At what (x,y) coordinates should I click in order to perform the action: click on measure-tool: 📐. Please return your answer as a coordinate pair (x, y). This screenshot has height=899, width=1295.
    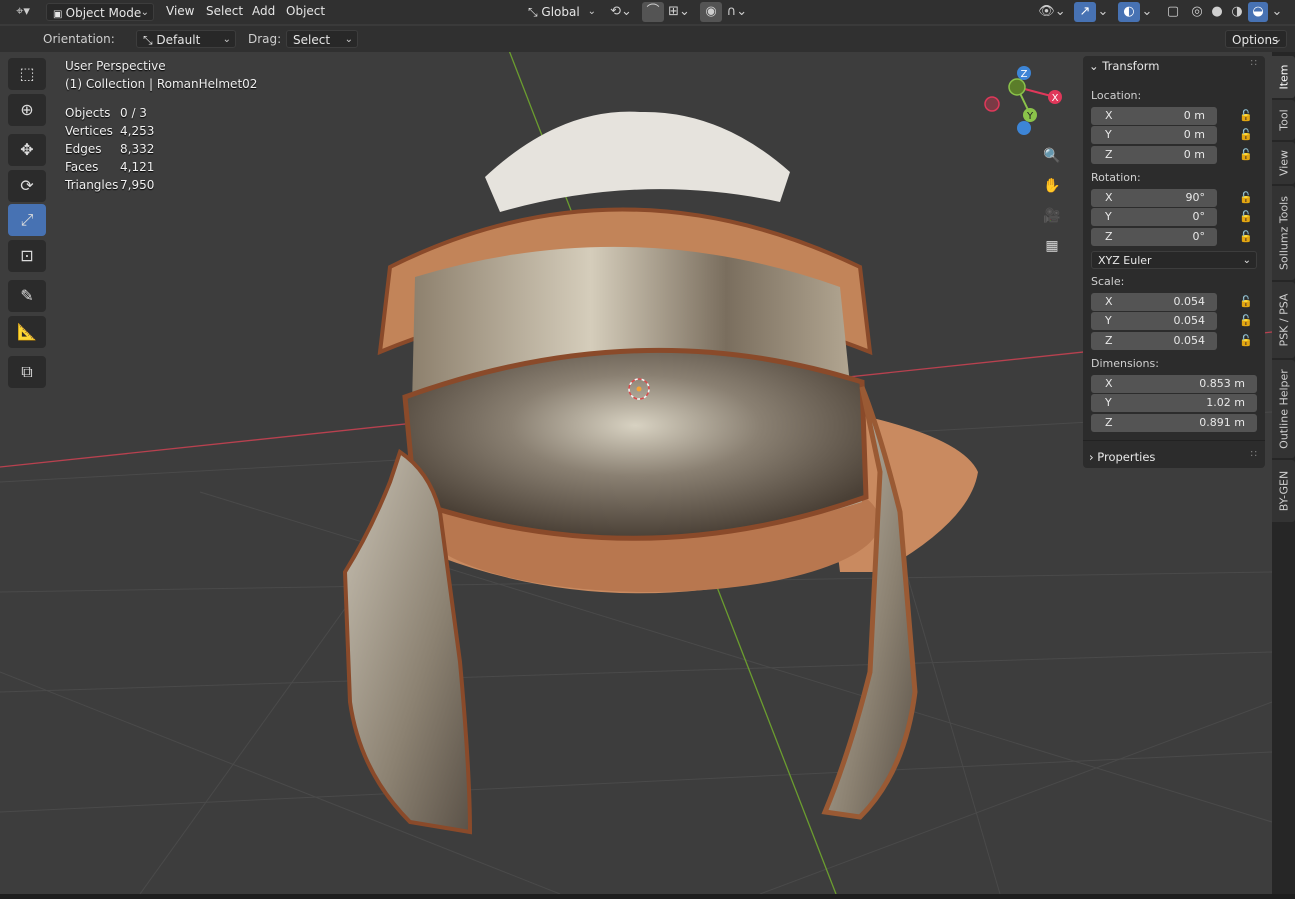
    Looking at the image, I should click on (27, 332).